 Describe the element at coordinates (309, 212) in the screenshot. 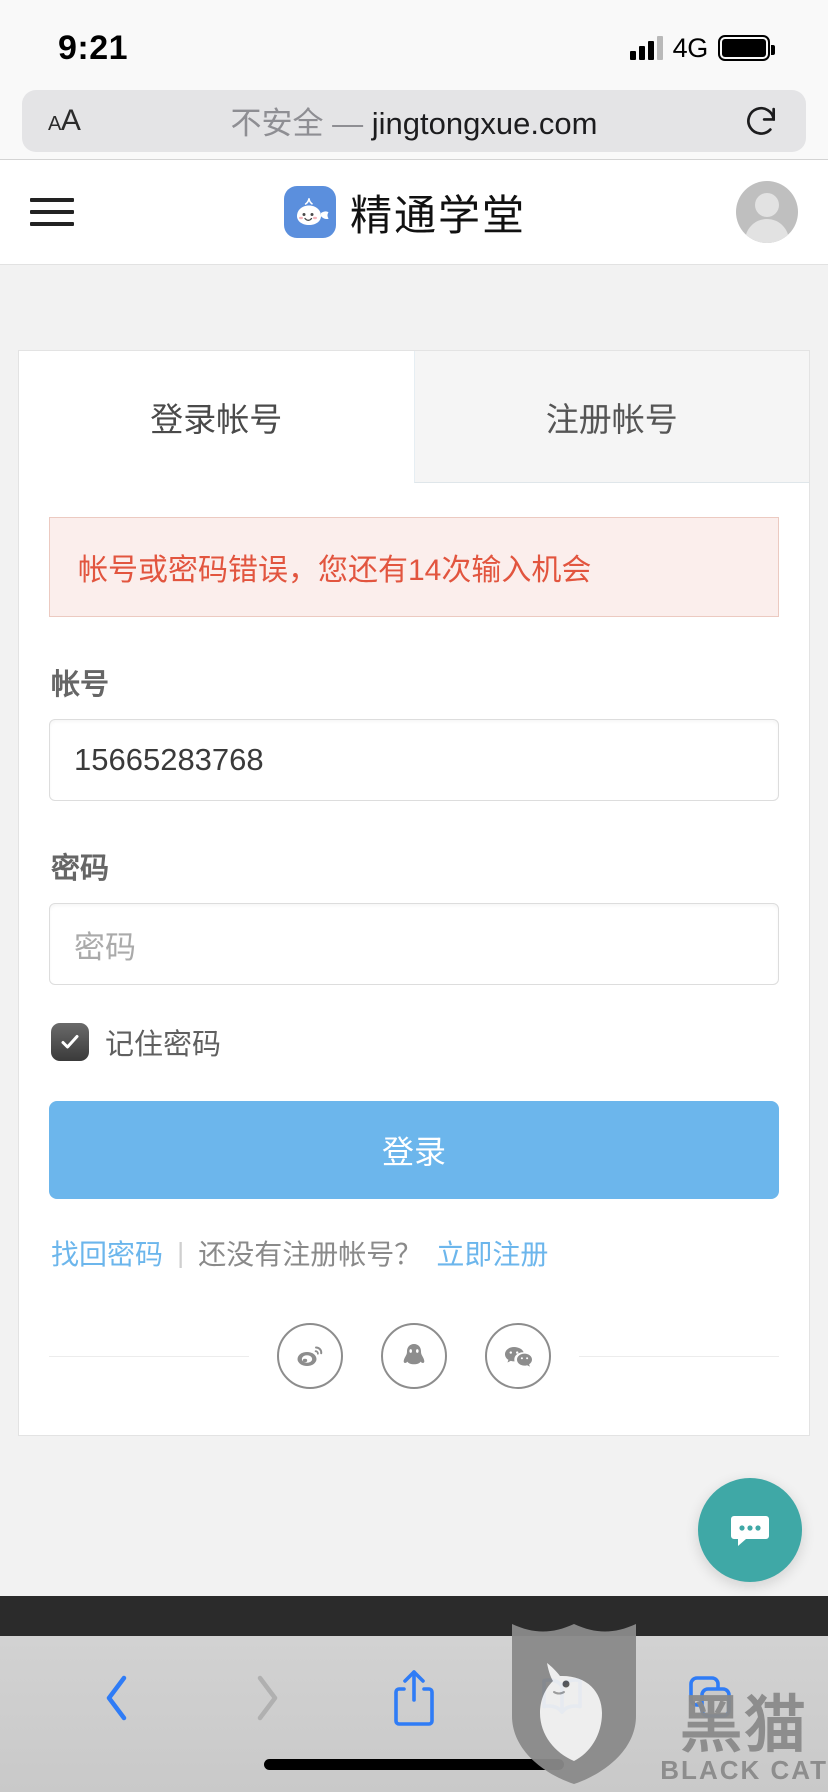

I see `whale-logo-icon` at that location.